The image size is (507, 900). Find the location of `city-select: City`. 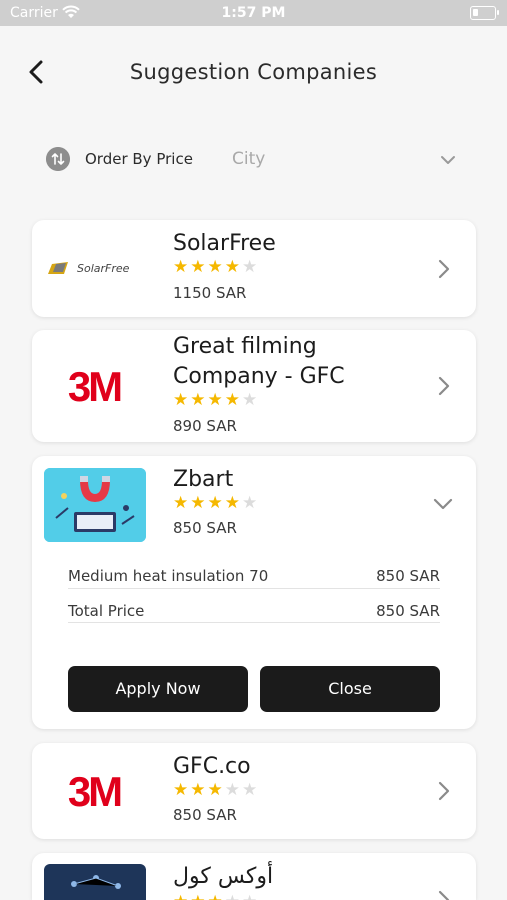

city-select: City is located at coordinates (248, 159).